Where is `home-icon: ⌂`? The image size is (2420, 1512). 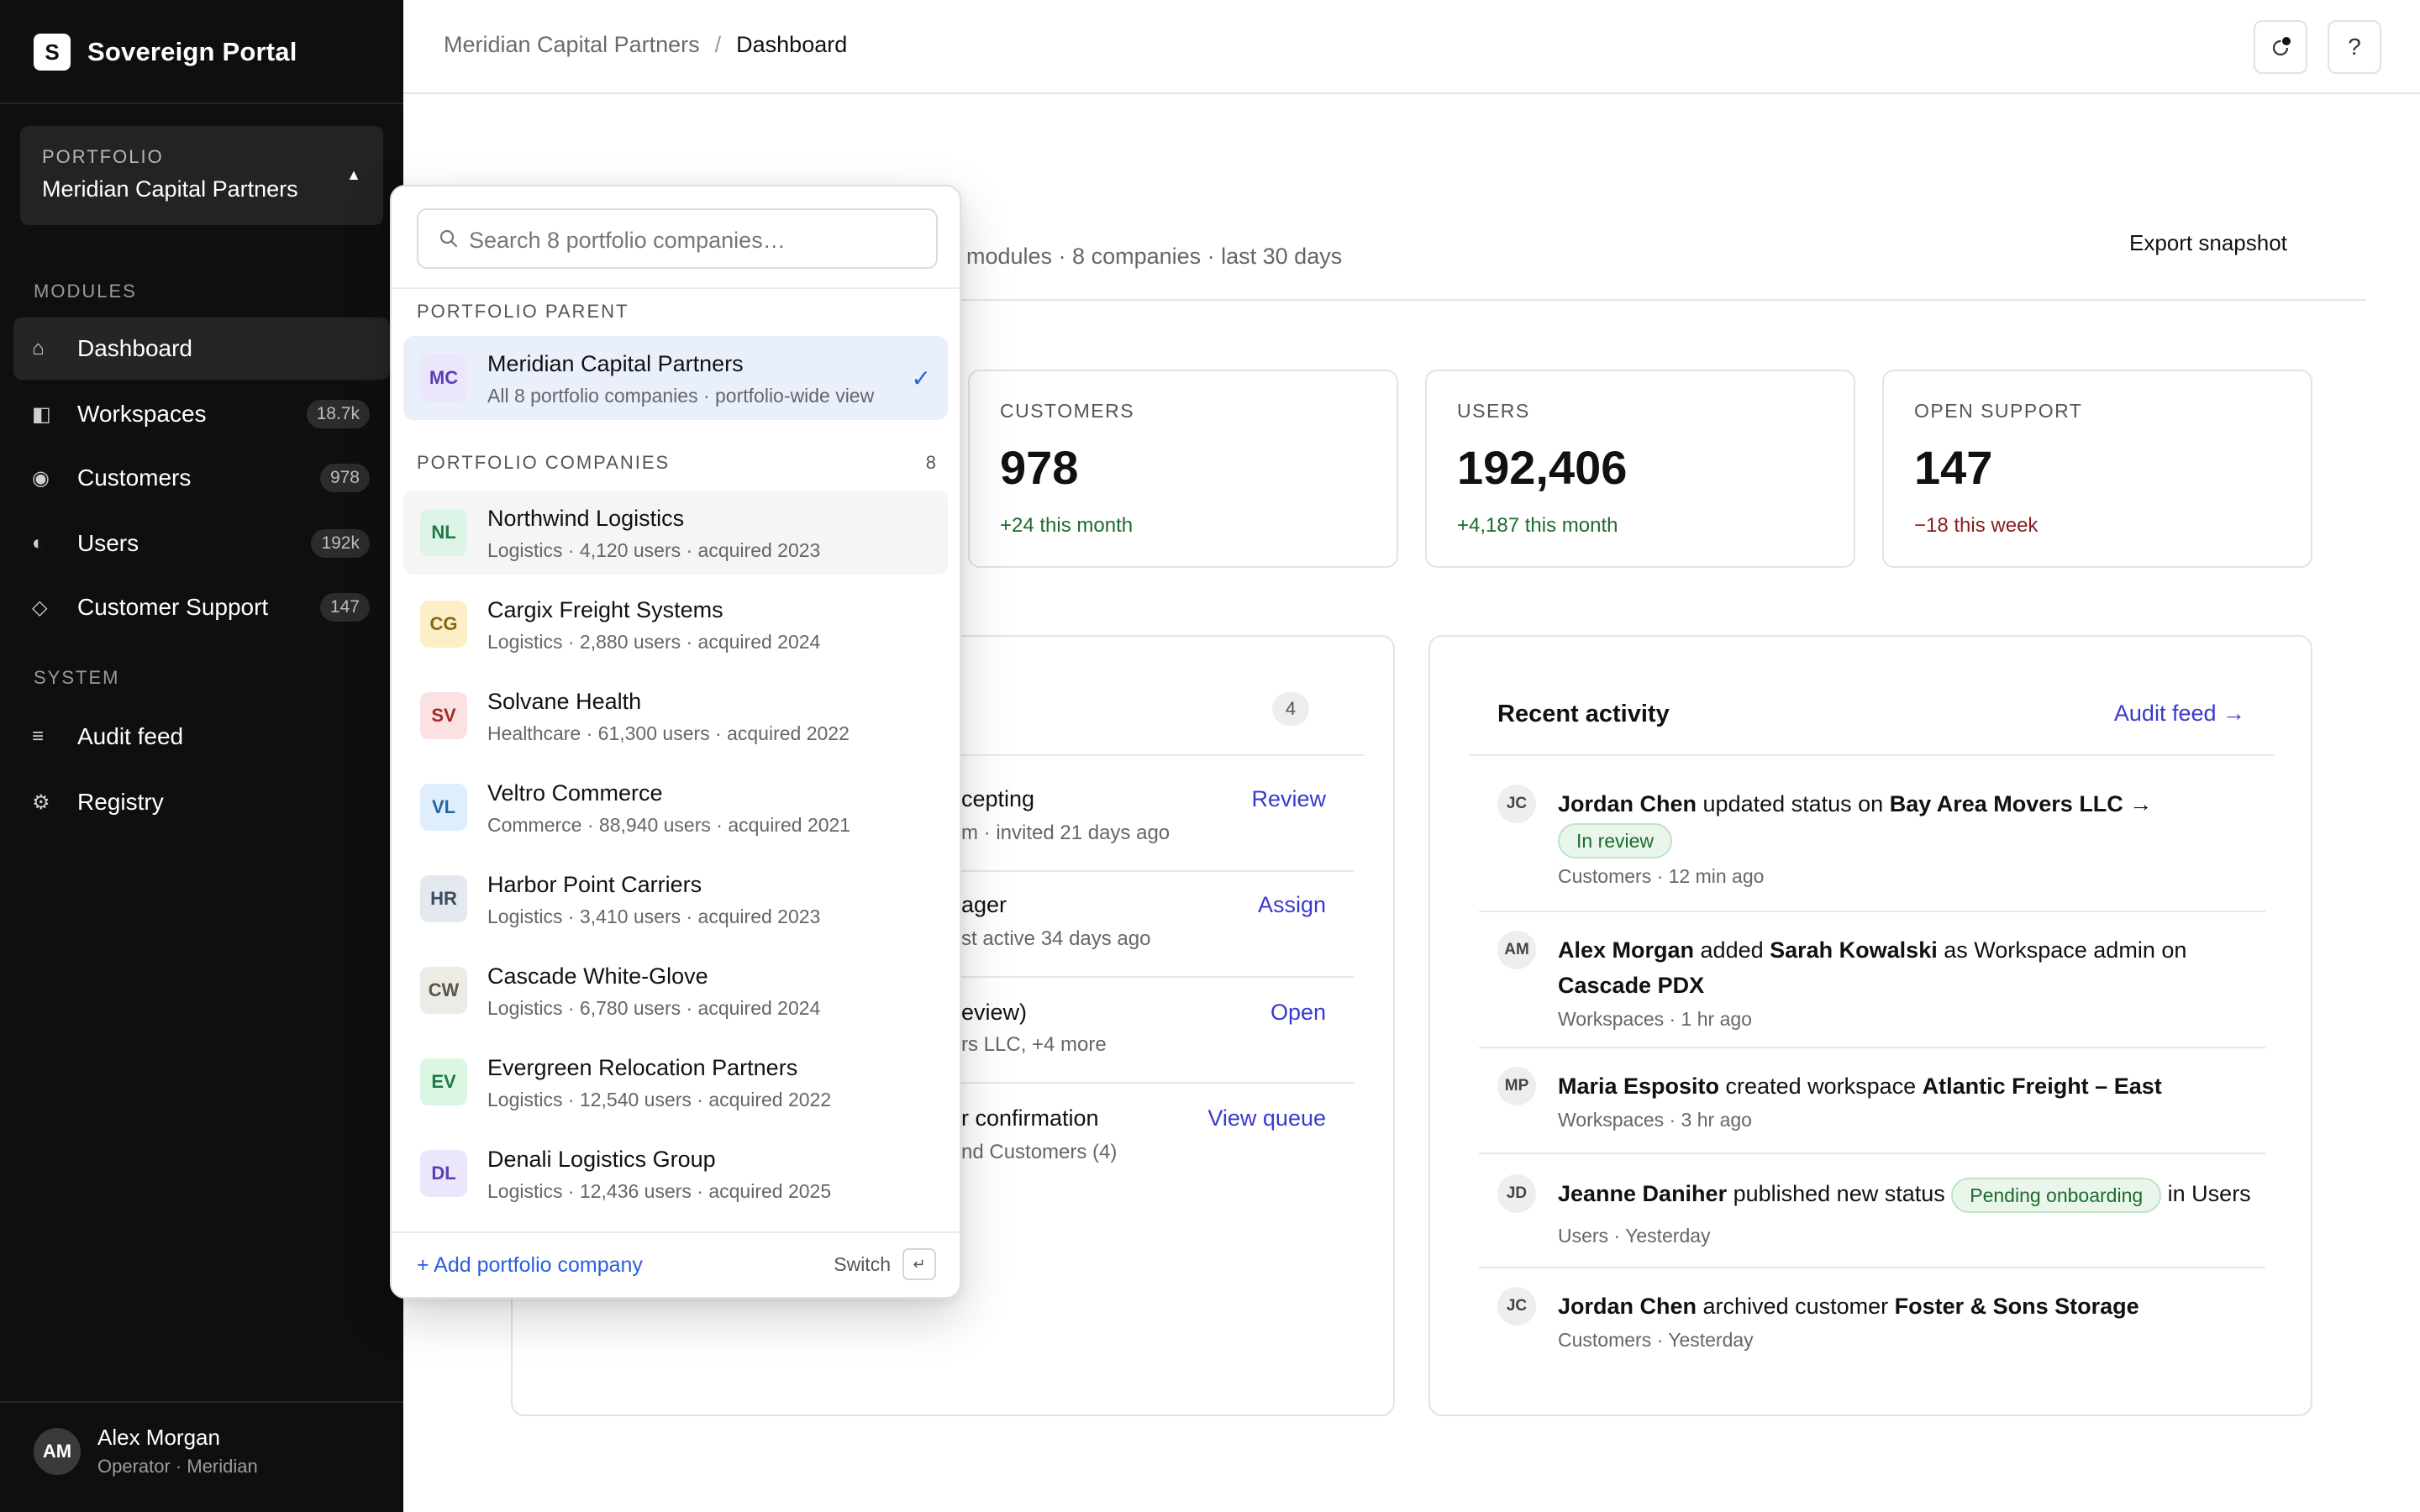 home-icon: ⌂ is located at coordinates (38, 348).